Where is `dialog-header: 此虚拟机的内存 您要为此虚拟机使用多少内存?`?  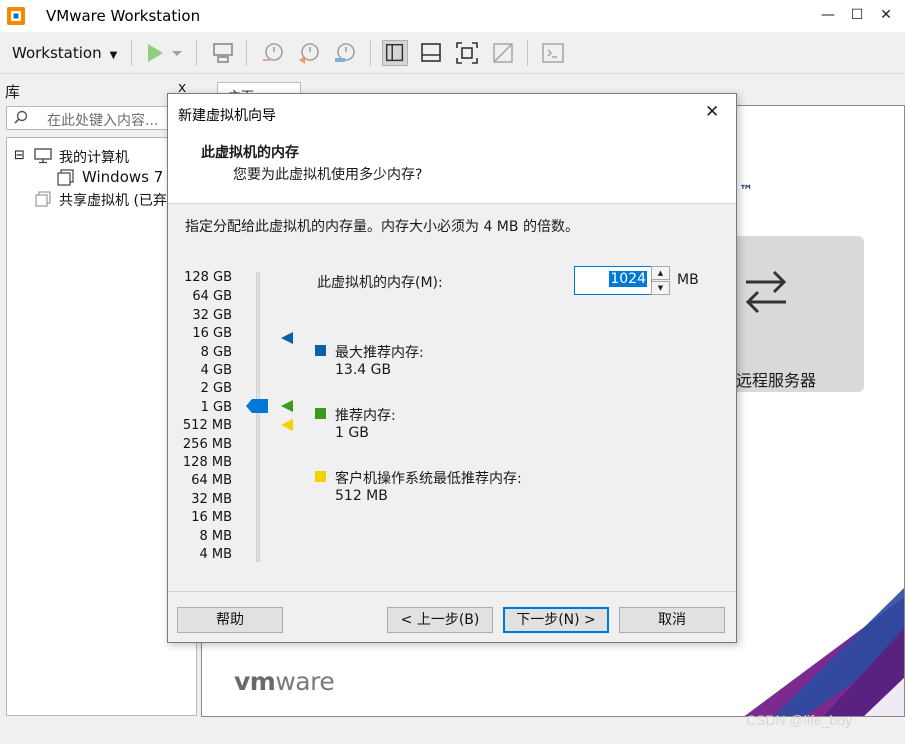
dialog-header: 此虚拟机的内存 您要为此虚拟机使用多少内存? is located at coordinates (452, 168).